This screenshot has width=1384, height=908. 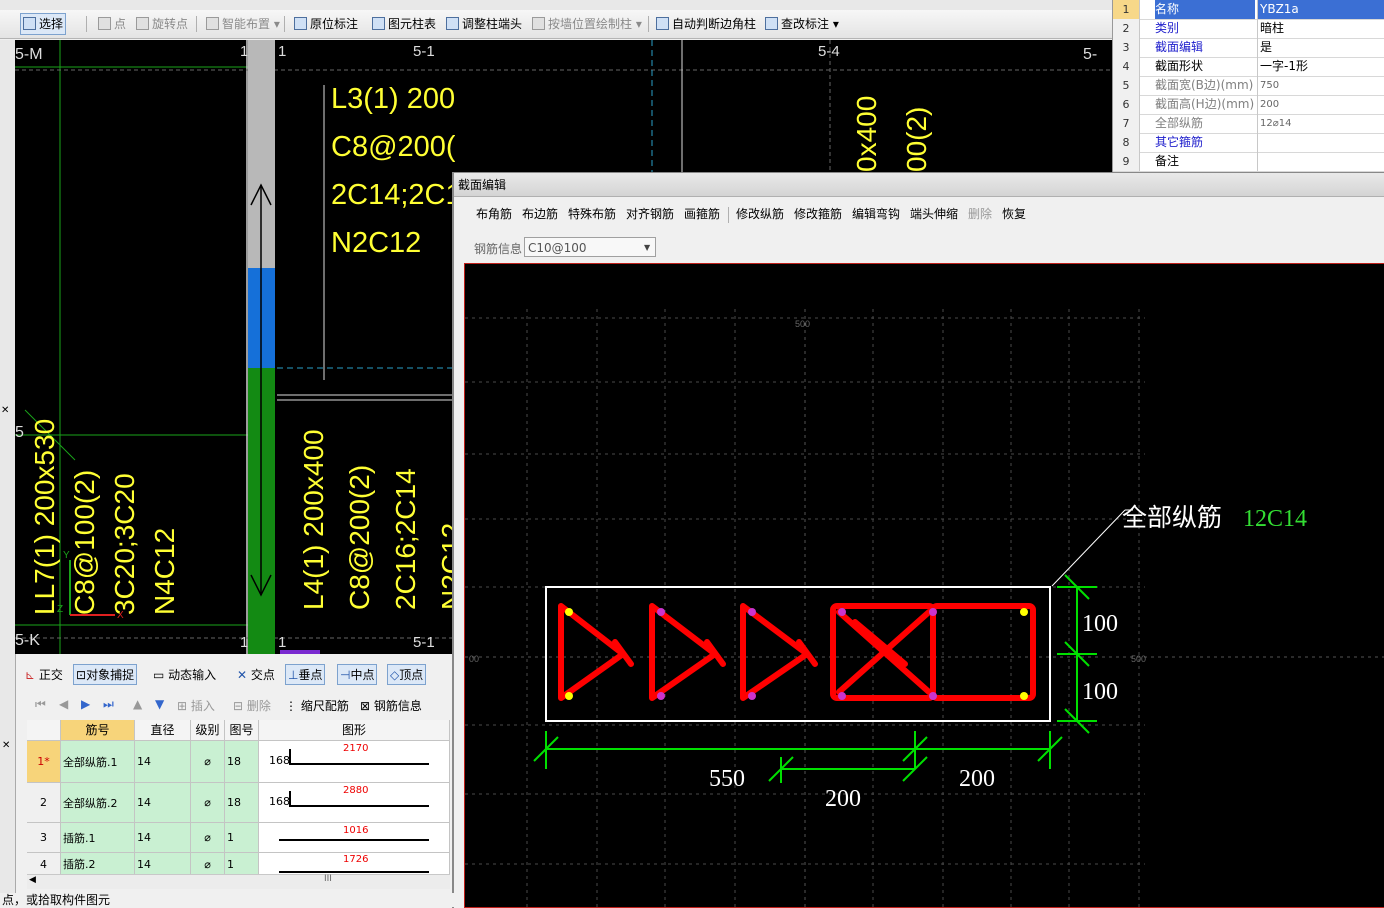 What do you see at coordinates (242, 730) in the screenshot?
I see `column-header-figure-no: 图号` at bounding box center [242, 730].